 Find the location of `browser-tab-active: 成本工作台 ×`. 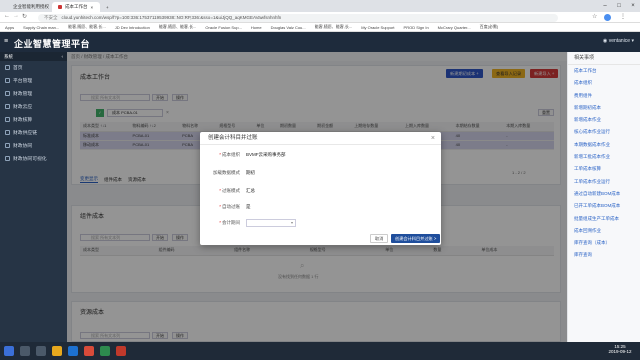

browser-tab-active: 成本工作台 × is located at coordinates (76, 7).